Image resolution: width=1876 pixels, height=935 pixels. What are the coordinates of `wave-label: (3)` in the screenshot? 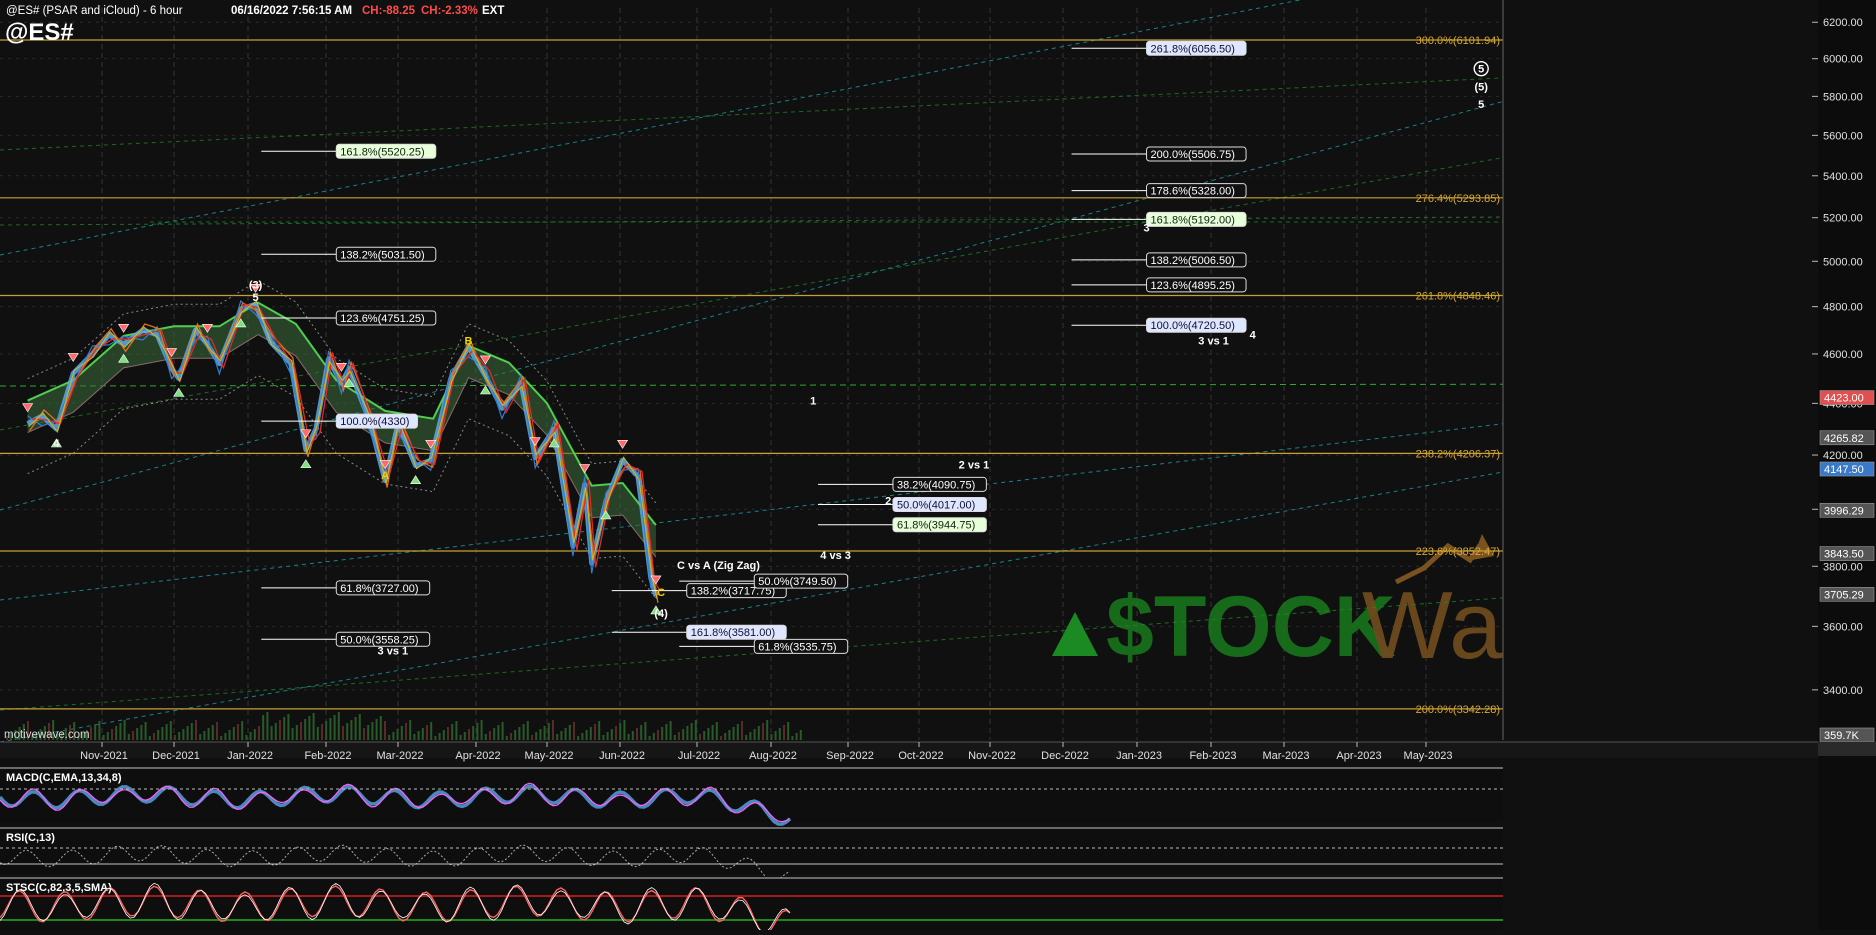 It's located at (256, 285).